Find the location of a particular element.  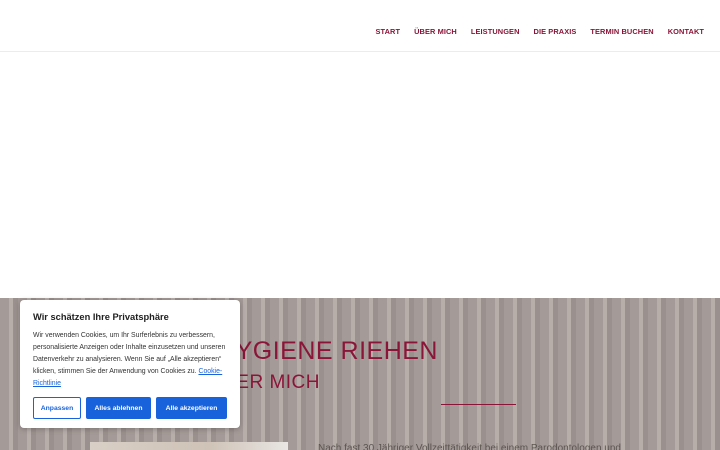

nav-link-die-praxis: DIE PRAXIS is located at coordinates (555, 31).